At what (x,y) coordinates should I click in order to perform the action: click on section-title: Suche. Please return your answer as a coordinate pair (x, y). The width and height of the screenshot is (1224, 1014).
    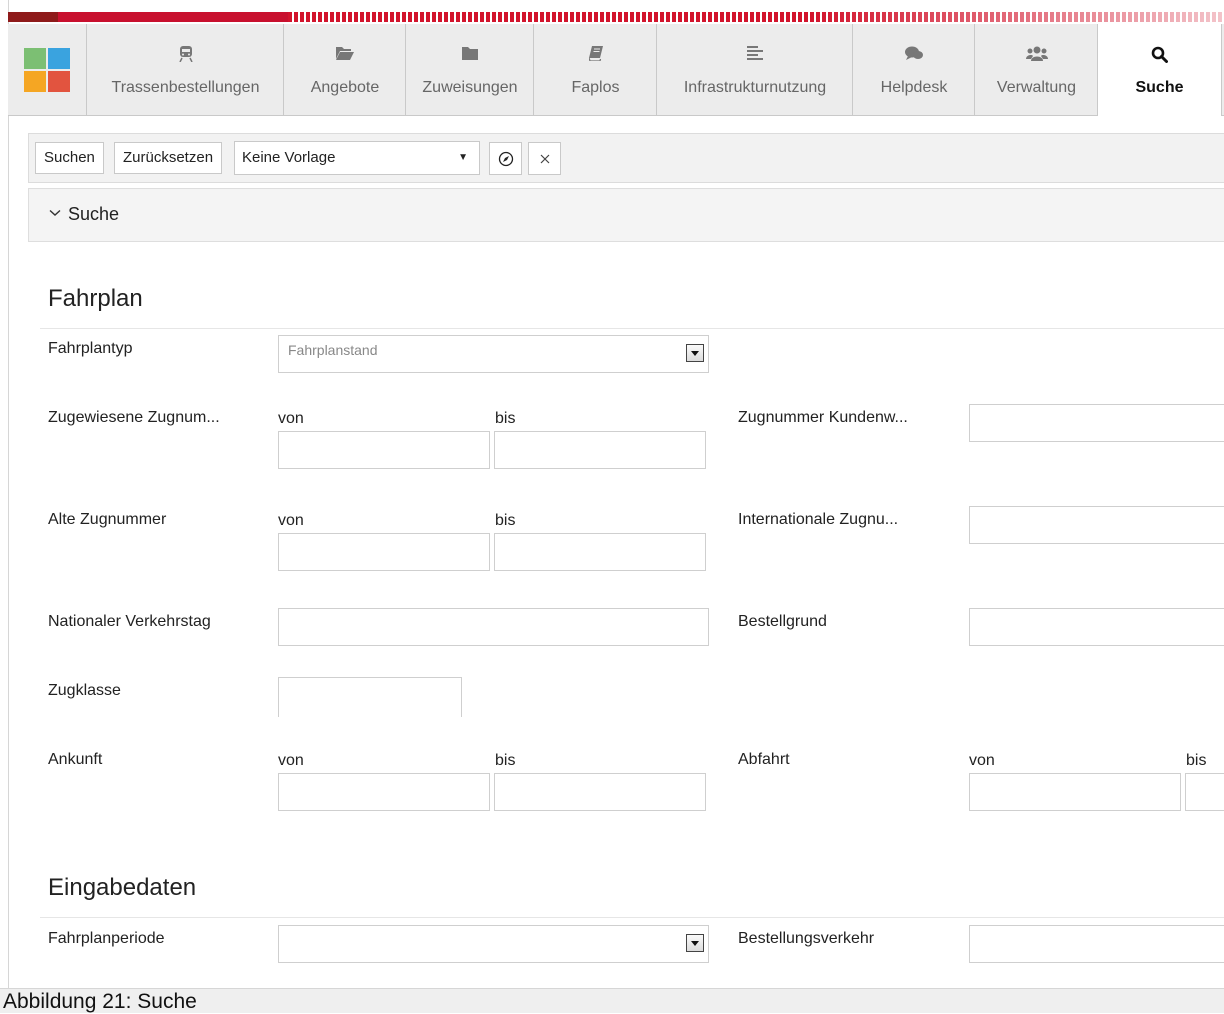
    Looking at the image, I should click on (94, 214).